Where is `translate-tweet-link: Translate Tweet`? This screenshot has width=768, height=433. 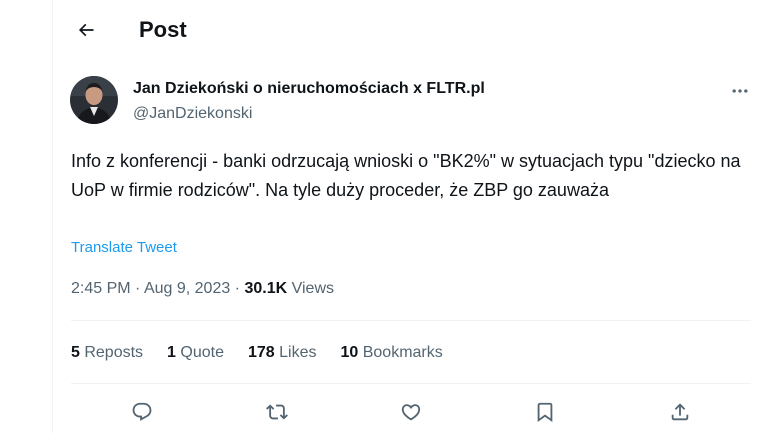
translate-tweet-link: Translate Tweet is located at coordinates (124, 248).